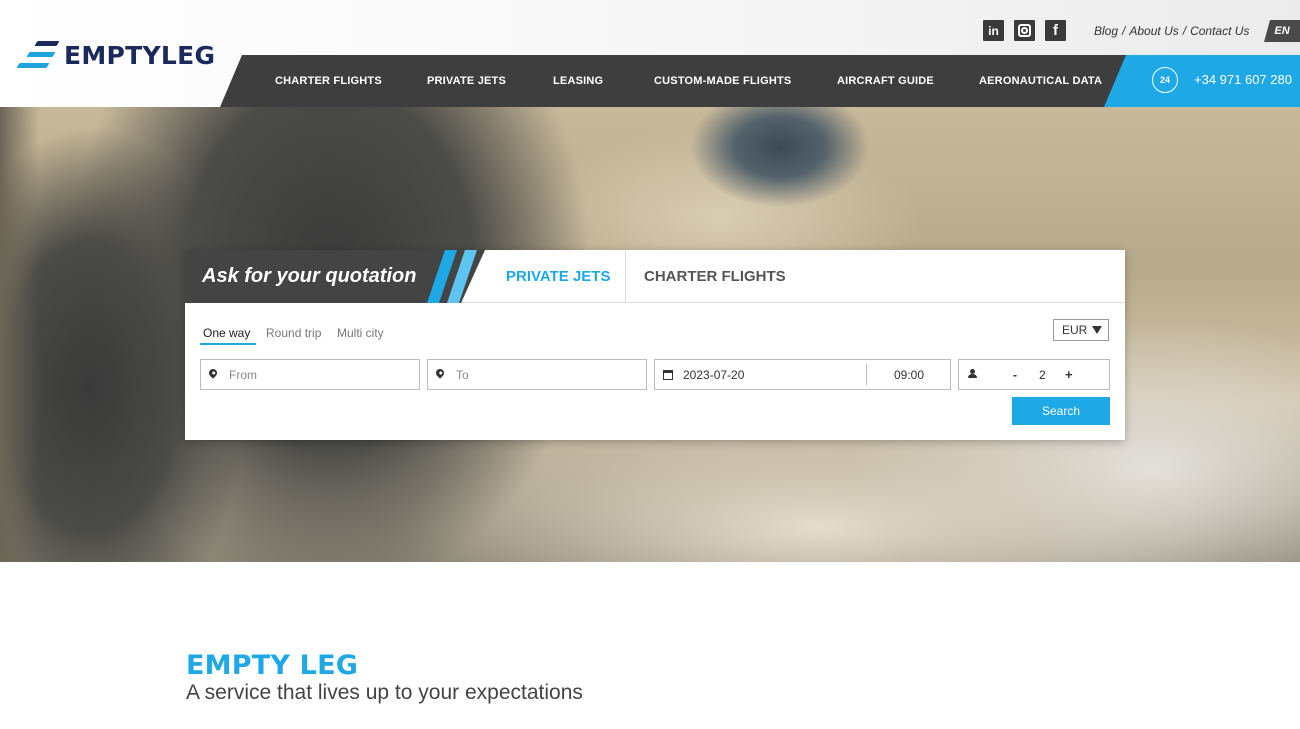  I want to click on logo: EMPTYLEG, so click(113, 55).